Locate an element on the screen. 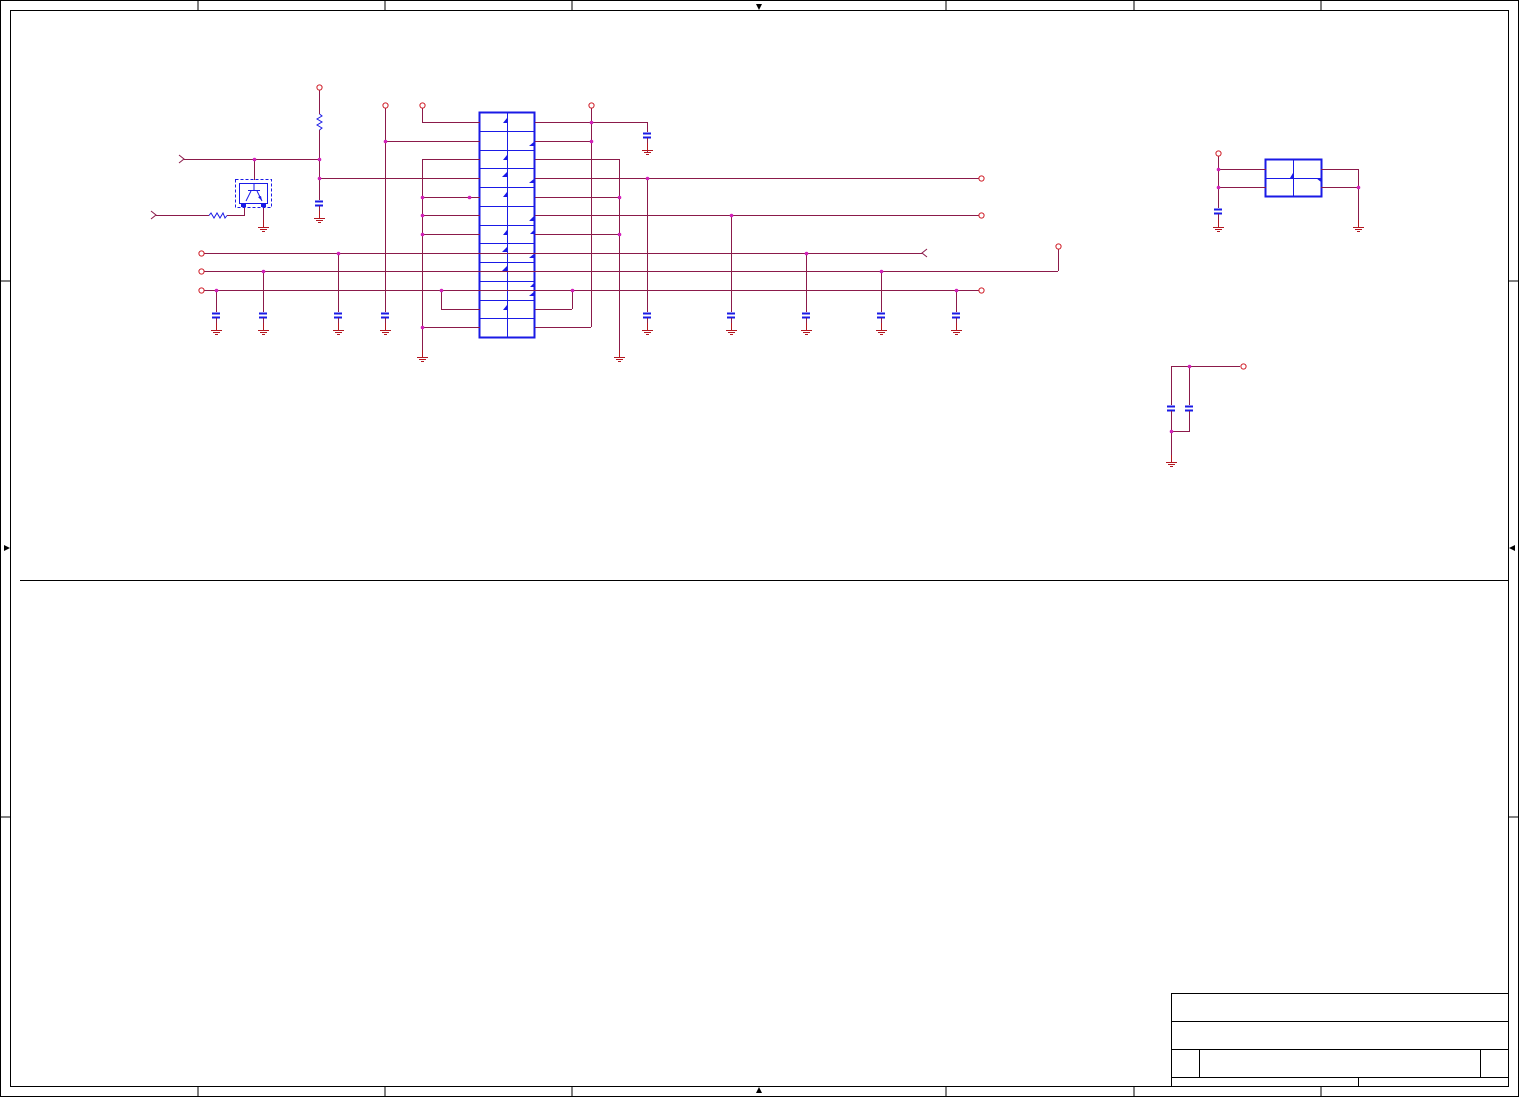  small-connector is located at coordinates (1288, 191).